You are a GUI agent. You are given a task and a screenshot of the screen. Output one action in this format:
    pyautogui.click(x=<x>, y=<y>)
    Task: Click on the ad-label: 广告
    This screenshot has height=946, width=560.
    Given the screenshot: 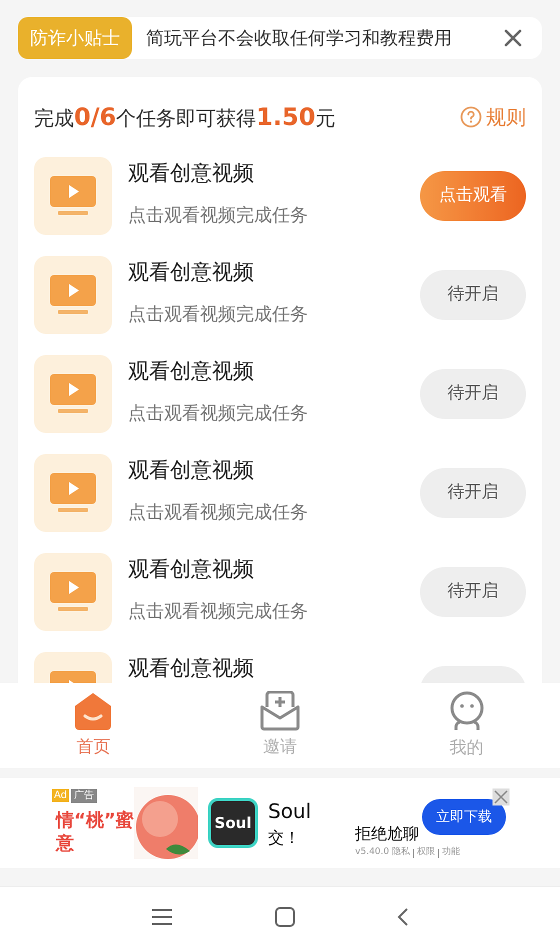 What is the action you would take?
    pyautogui.click(x=84, y=796)
    